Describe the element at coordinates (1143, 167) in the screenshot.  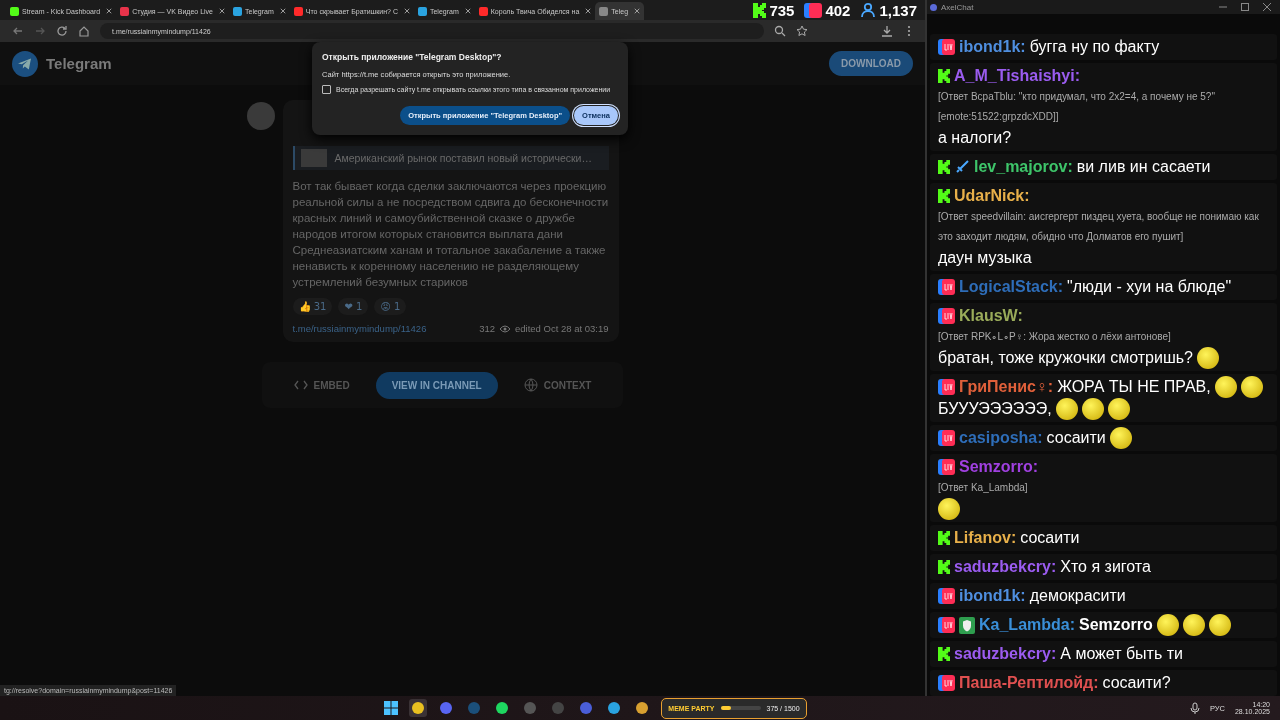
I see `chat-text: ви лив ин сасаети` at that location.